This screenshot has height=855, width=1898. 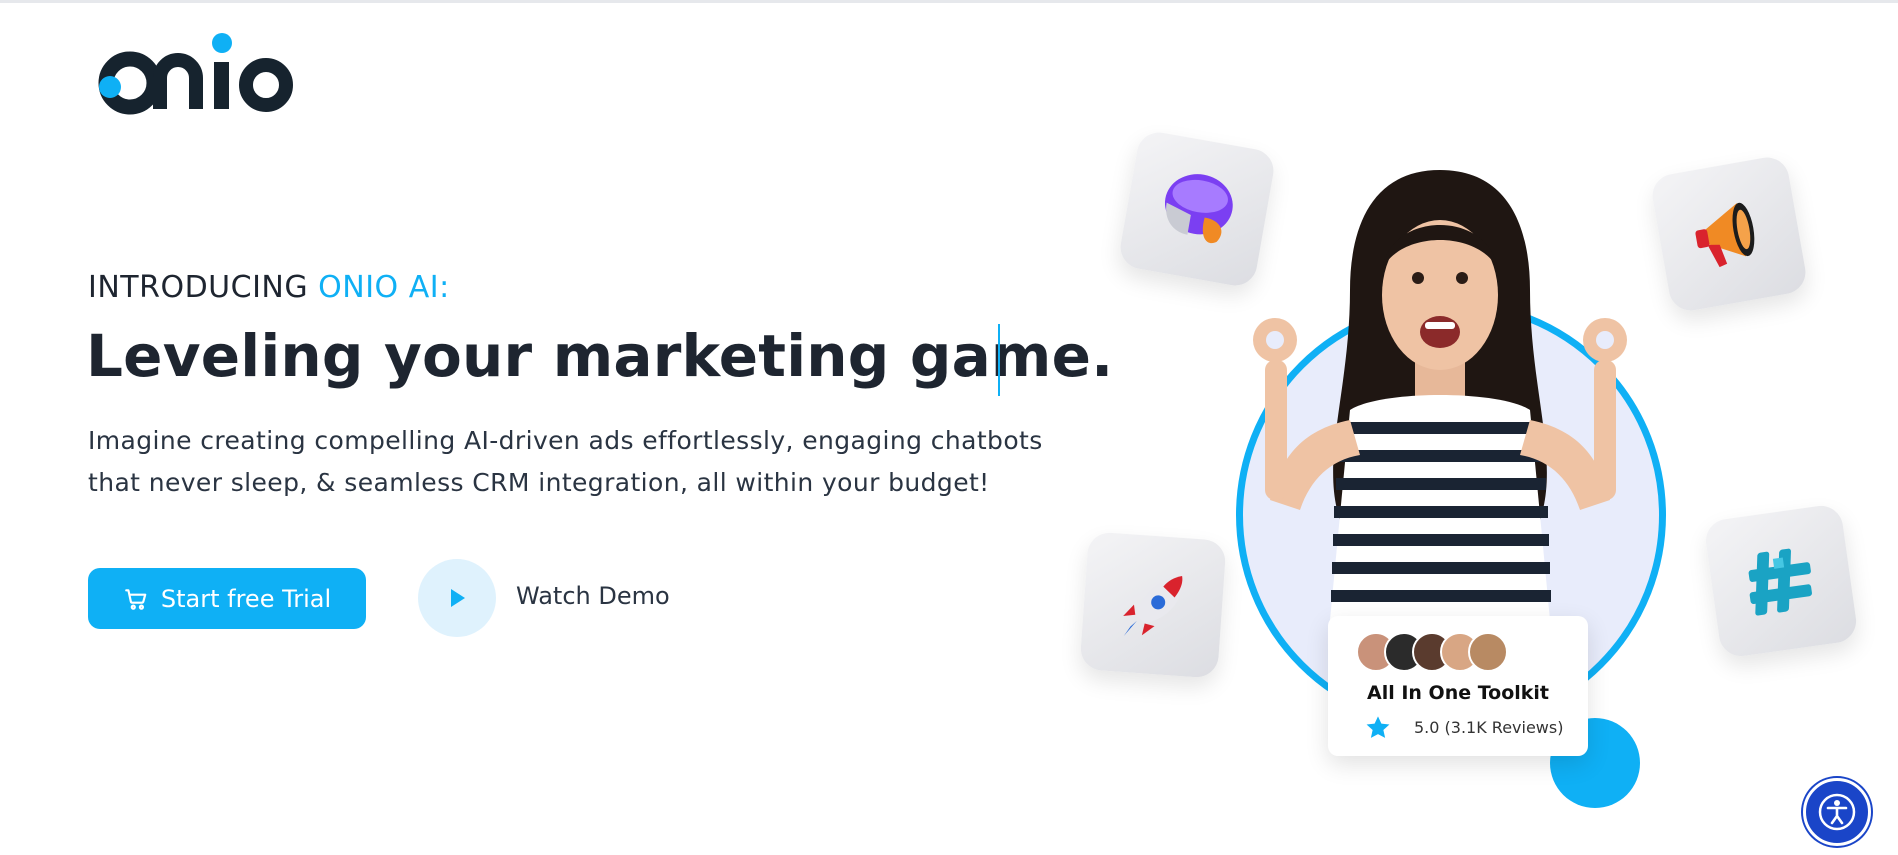 I want to click on intro-heading: INTRODUCING ONIO AI:, so click(x=269, y=287).